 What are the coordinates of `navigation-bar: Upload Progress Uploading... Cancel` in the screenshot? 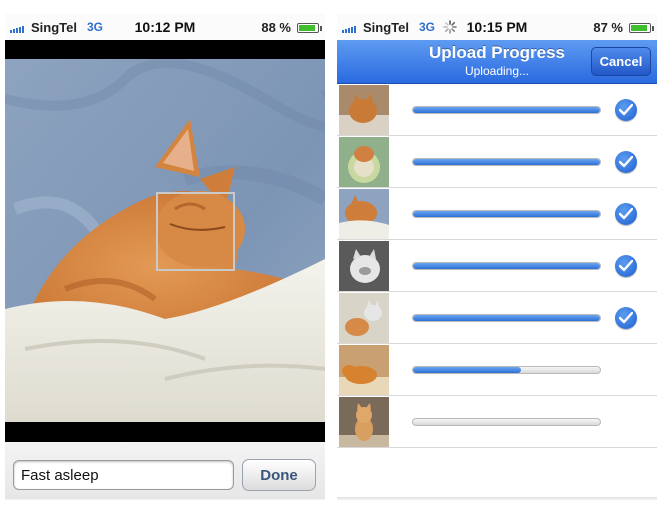 It's located at (497, 62).